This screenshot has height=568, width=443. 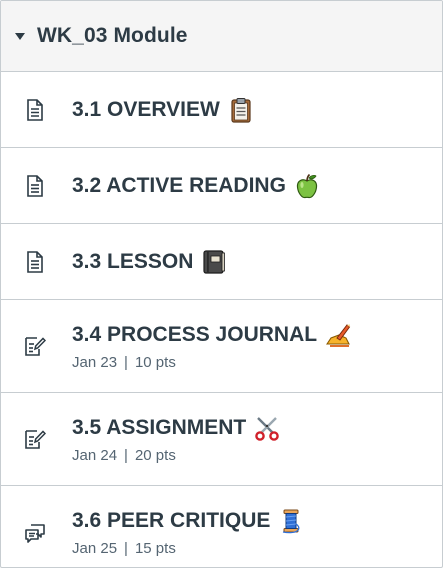 I want to click on module-item-peer-critique: 3.6 PEER CRITIQUE Jan 25 | 15 pts, so click(x=221, y=526).